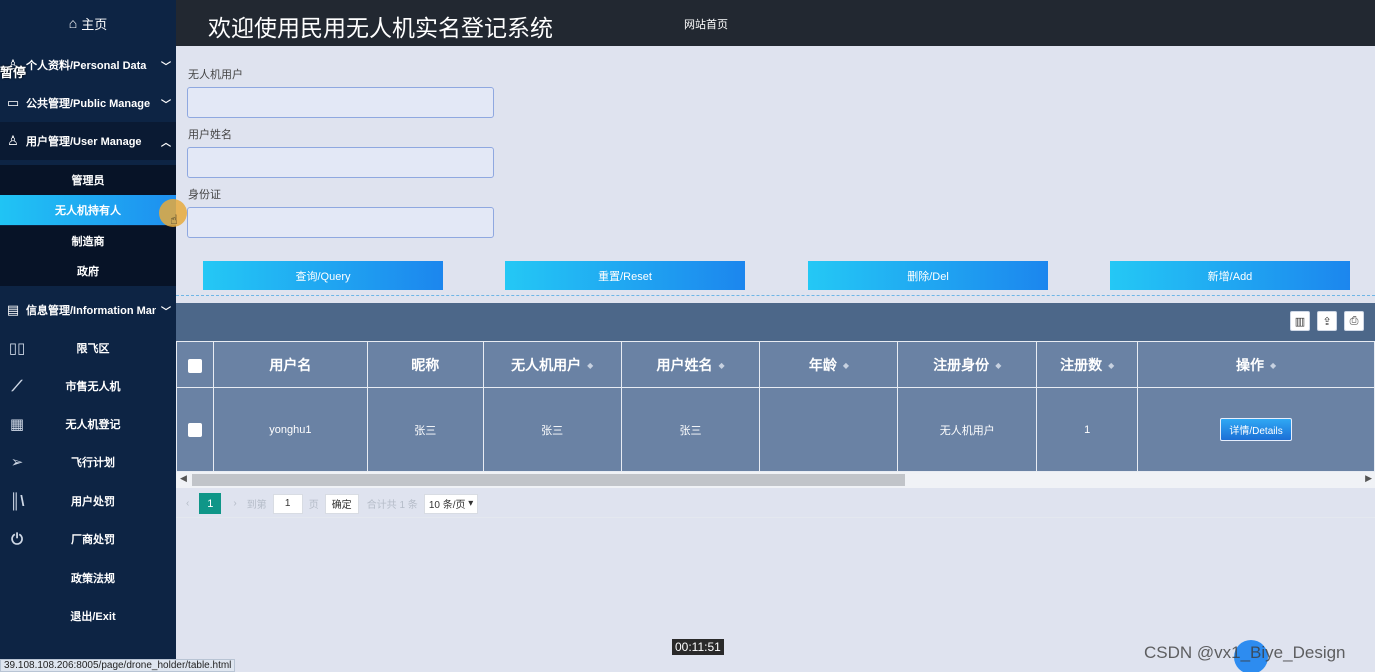 This screenshot has height=672, width=1375. I want to click on table-row: yonghu1 张三 张三 张三 无人机用户 1 详情/Details, so click(775, 429).